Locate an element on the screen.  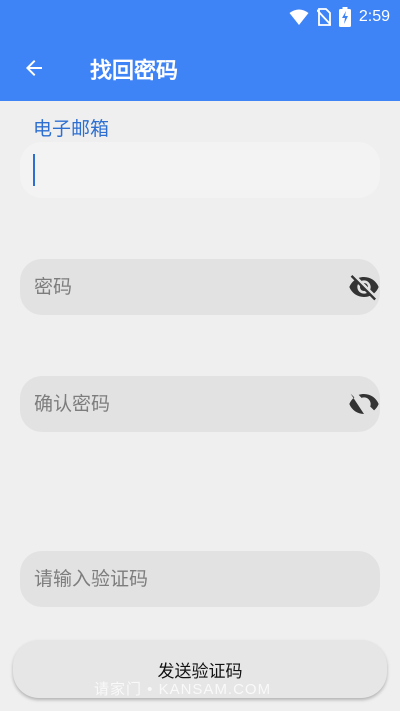
status-icons: 2:59 is located at coordinates (339, 17).